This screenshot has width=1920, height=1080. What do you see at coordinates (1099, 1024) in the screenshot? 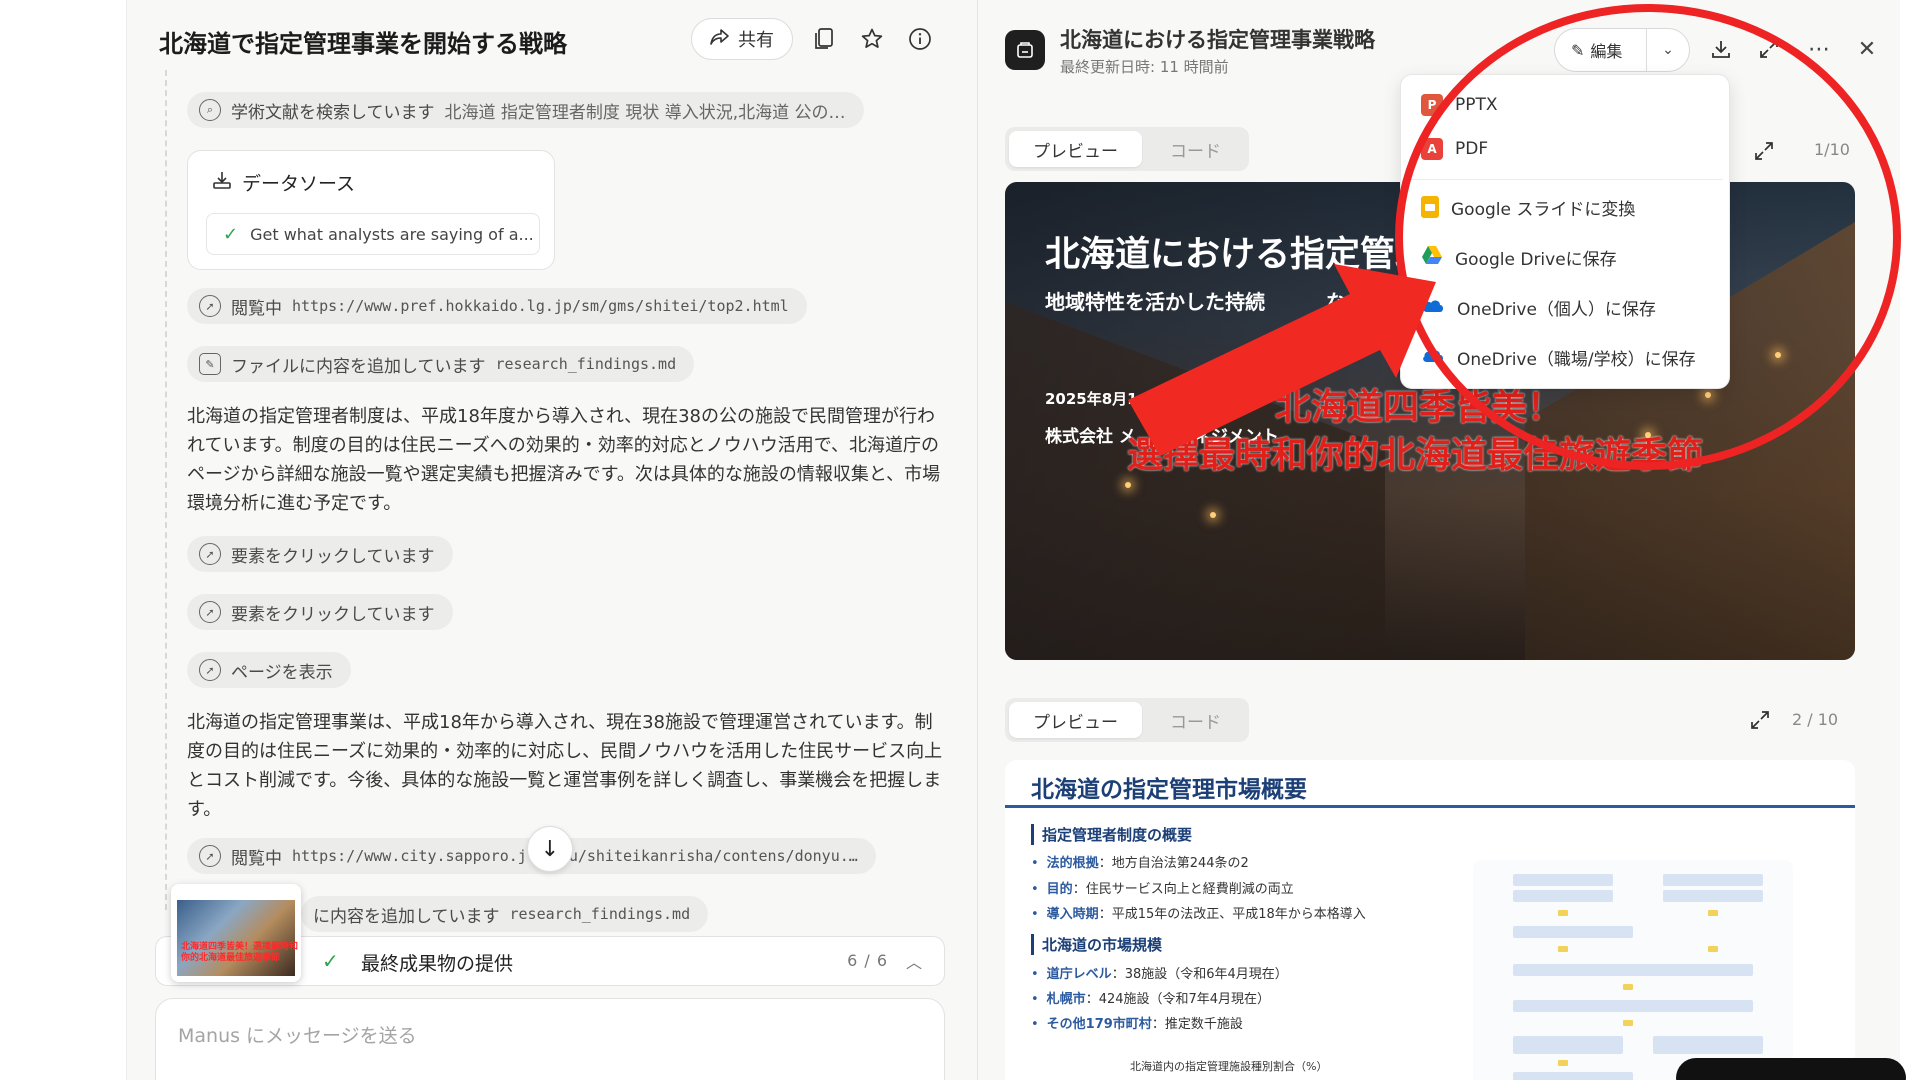
I see `bullet-key: その他179市町村` at bounding box center [1099, 1024].